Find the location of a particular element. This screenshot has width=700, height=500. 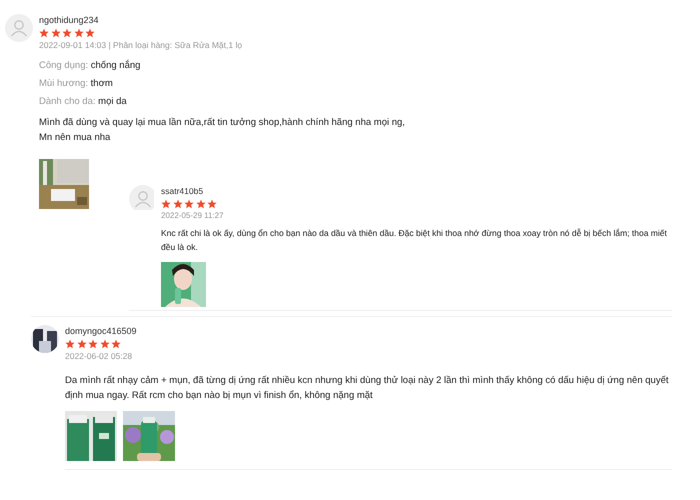

attribute-label: Công dụng: is located at coordinates (63, 65).